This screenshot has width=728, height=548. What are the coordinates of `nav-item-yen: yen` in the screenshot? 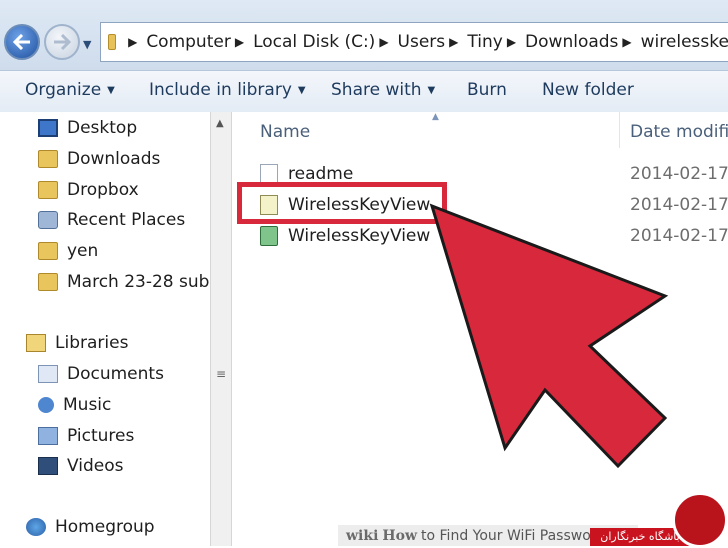 It's located at (68, 251).